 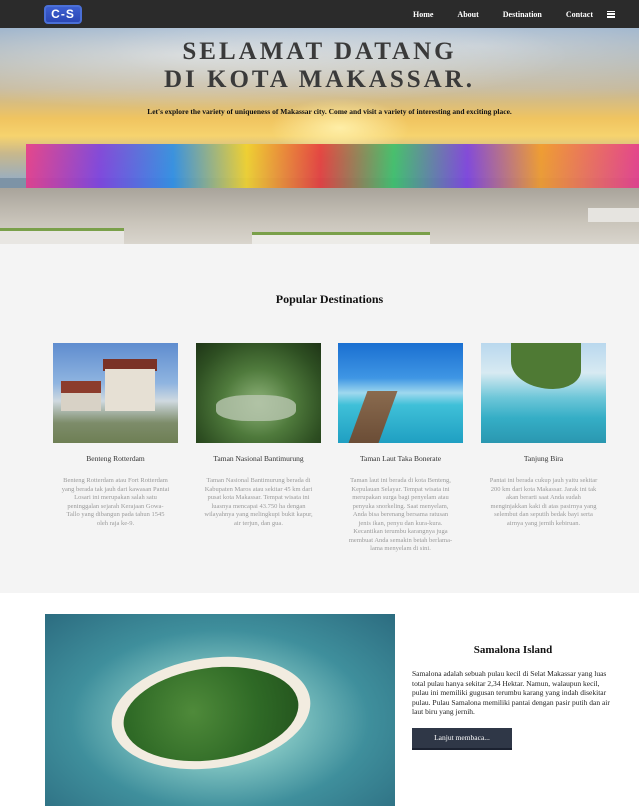 What do you see at coordinates (115, 458) in the screenshot?
I see `card-title: Benteng Rotterdam` at bounding box center [115, 458].